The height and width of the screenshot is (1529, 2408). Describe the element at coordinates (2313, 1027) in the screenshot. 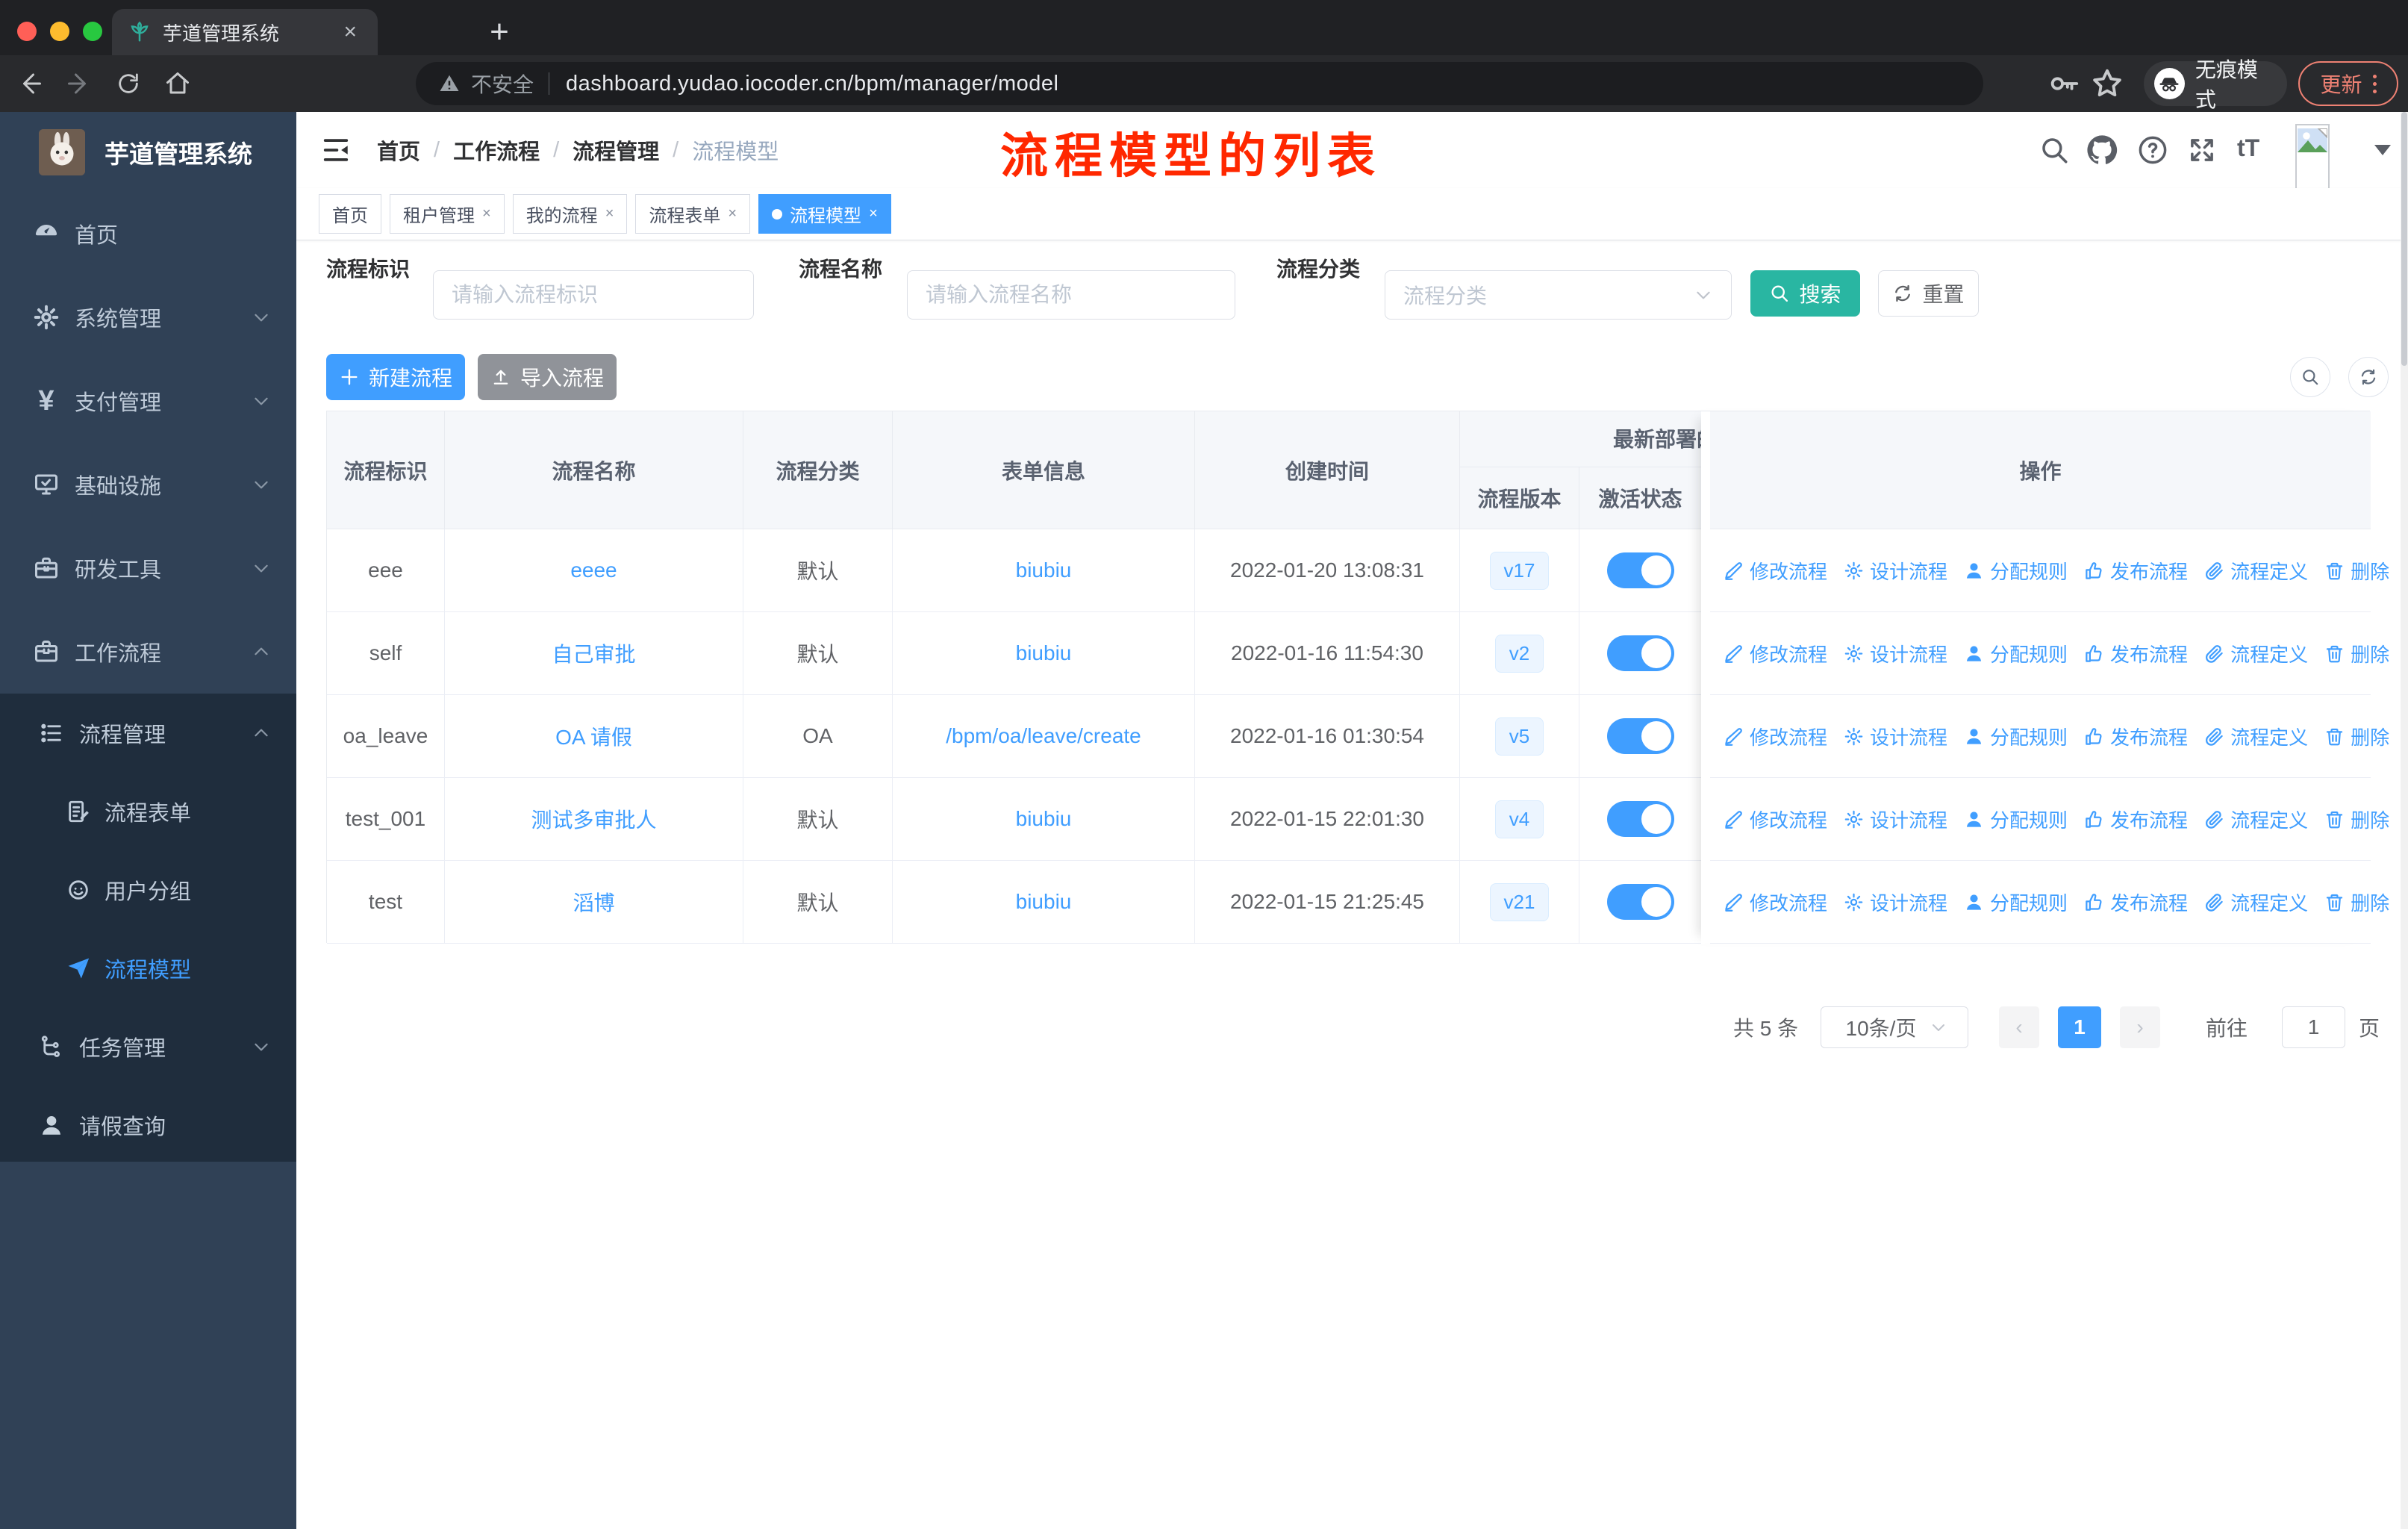

I see `goto-page-input` at that location.